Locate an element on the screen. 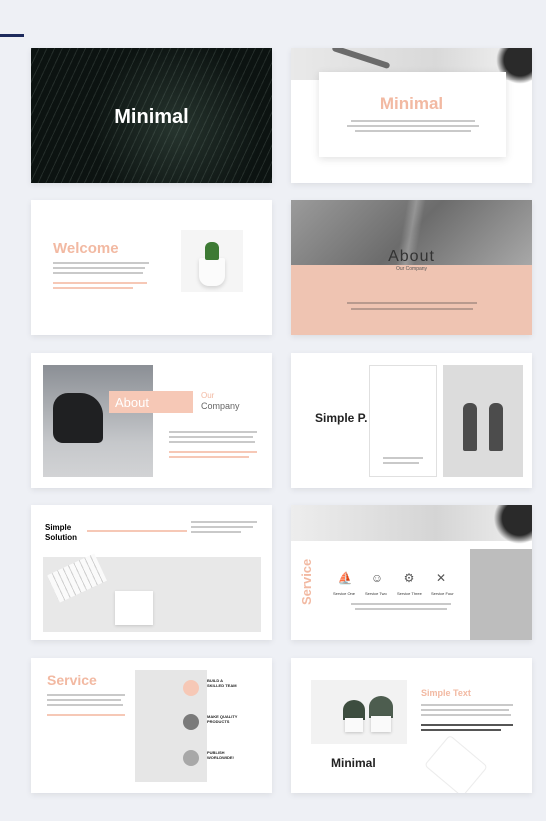 The height and width of the screenshot is (821, 546). accent-bar is located at coordinates (12, 35).